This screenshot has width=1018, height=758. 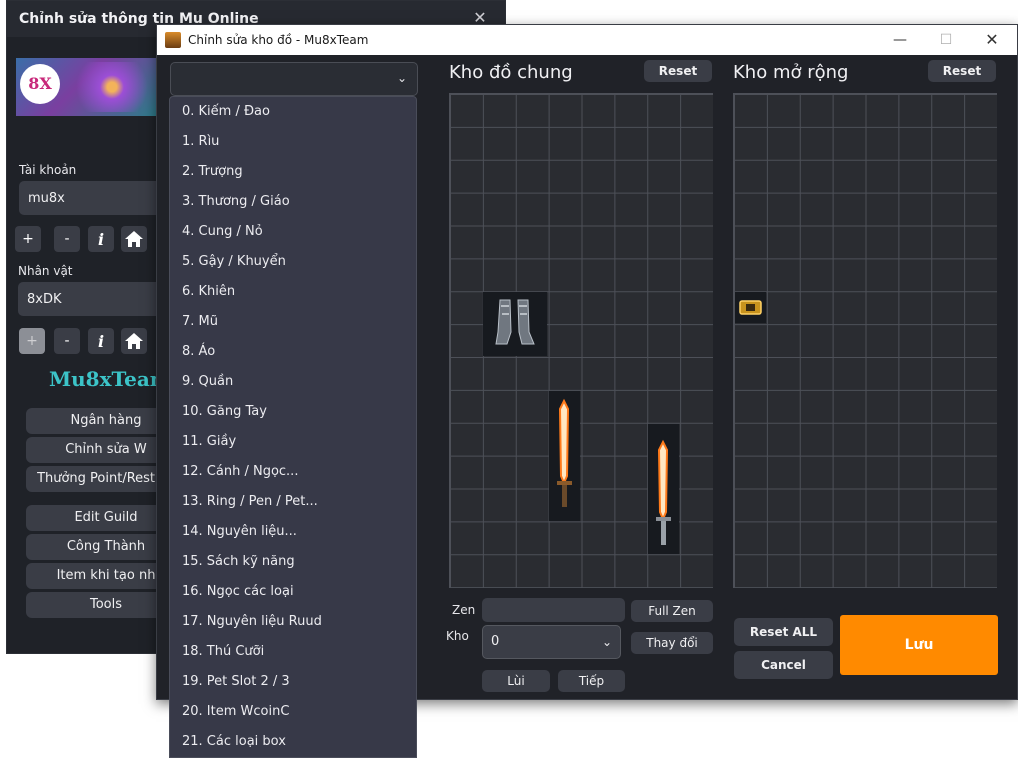 What do you see at coordinates (293, 202) in the screenshot?
I see `dropdown-option: 3. Thương / Giáo` at bounding box center [293, 202].